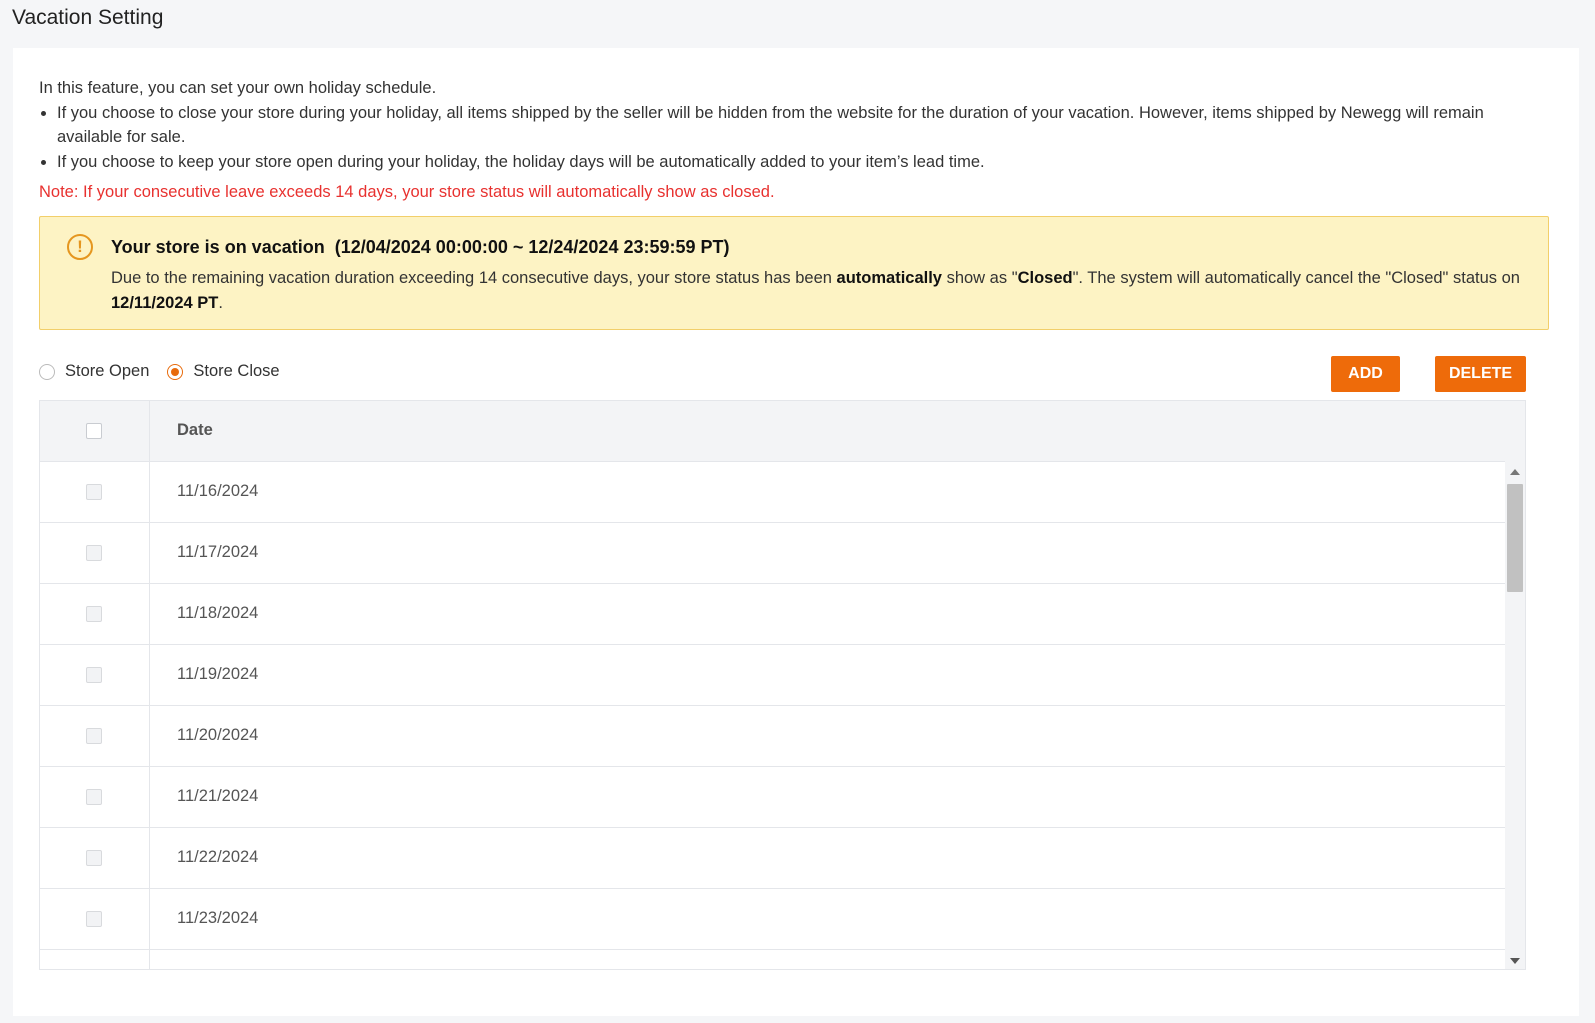  Describe the element at coordinates (218, 735) in the screenshot. I see `row-date: 11/20/2024` at that location.